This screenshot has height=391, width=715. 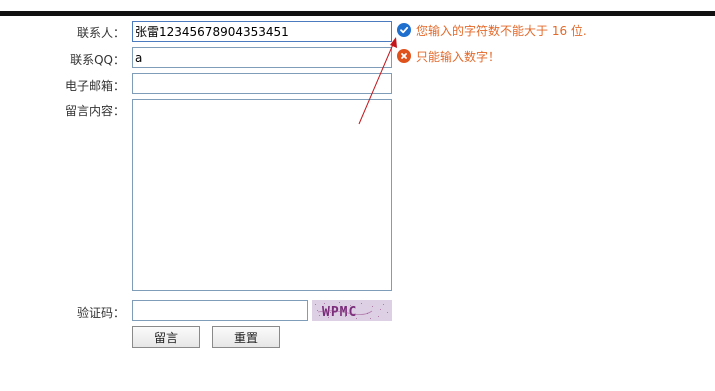 What do you see at coordinates (94, 111) in the screenshot?
I see `message-label: 留言内容：` at bounding box center [94, 111].